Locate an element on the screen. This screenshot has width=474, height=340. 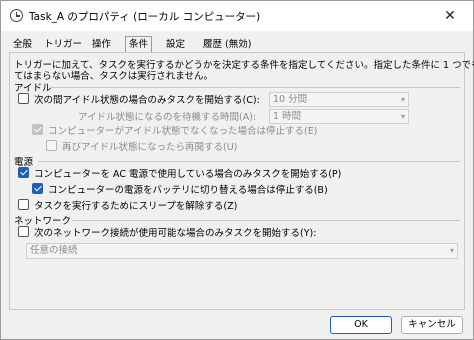
power-group-divider is located at coordinates (249, 161).